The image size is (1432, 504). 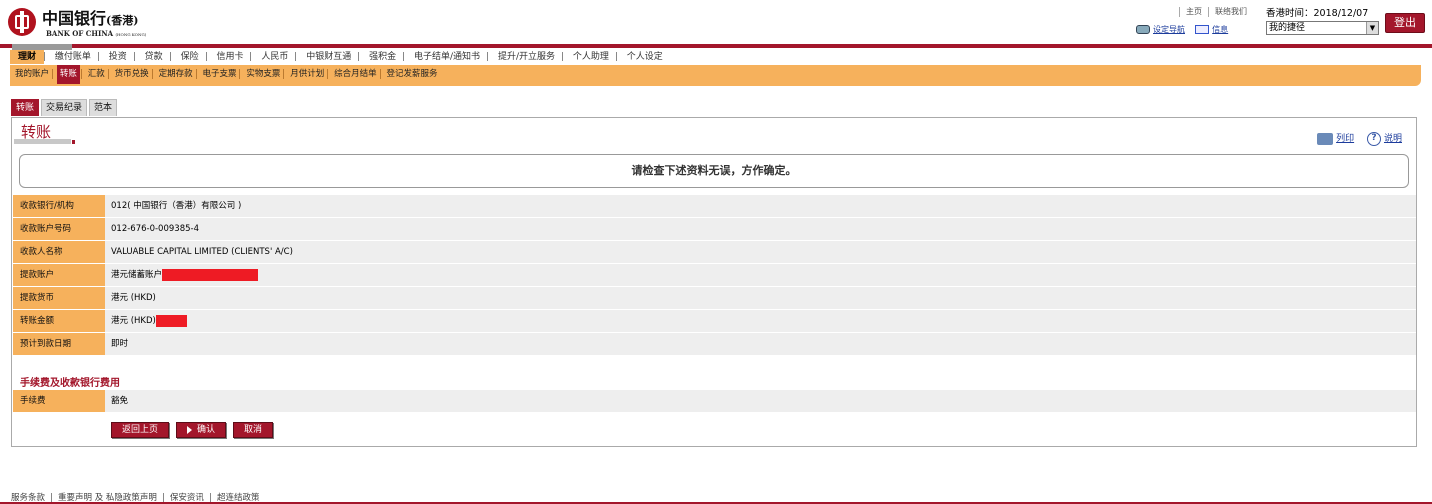 I want to click on fees-heading: 手续费及收款银行费用, so click(x=70, y=383).